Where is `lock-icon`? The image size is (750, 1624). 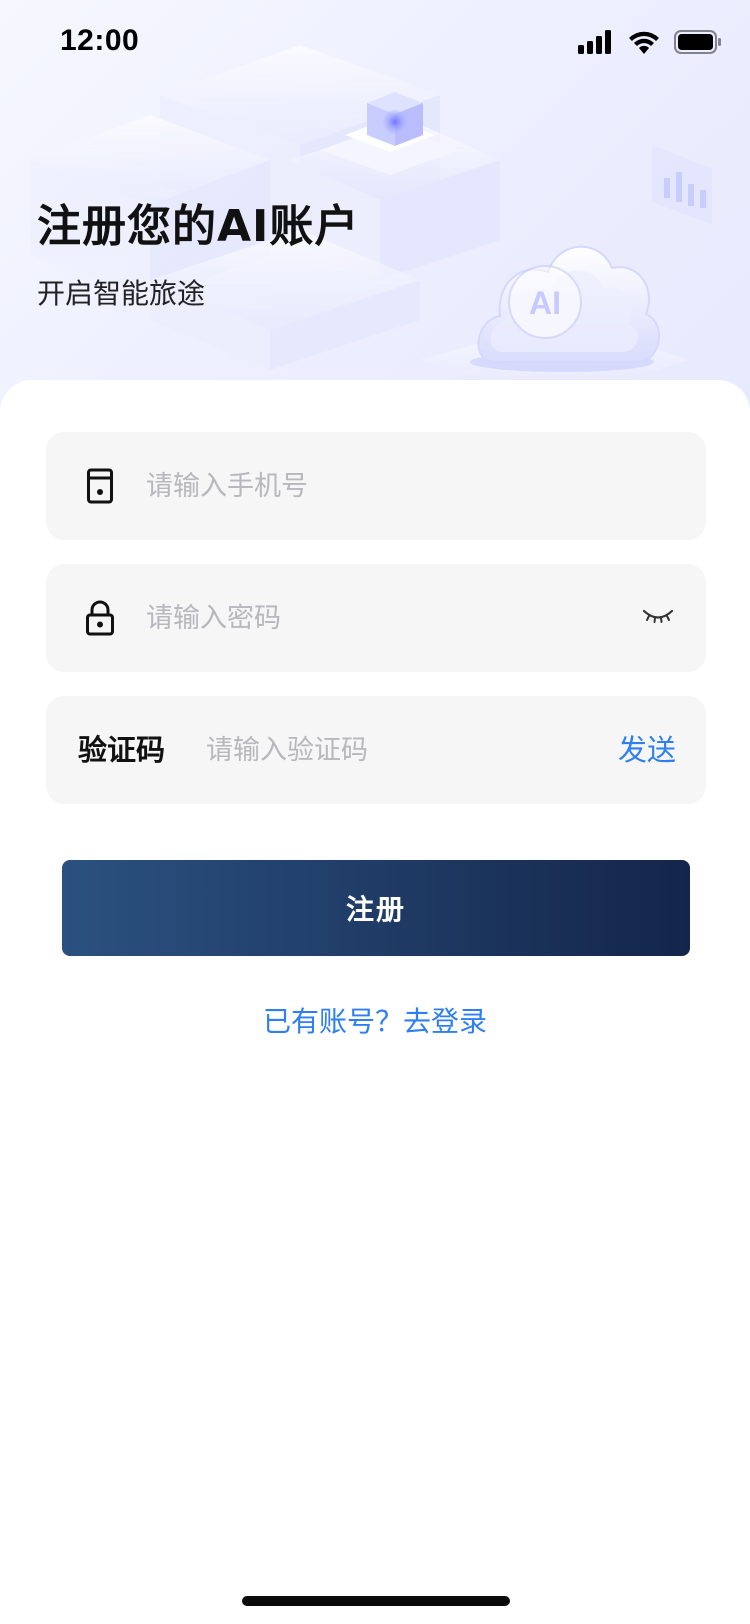 lock-icon is located at coordinates (100, 618).